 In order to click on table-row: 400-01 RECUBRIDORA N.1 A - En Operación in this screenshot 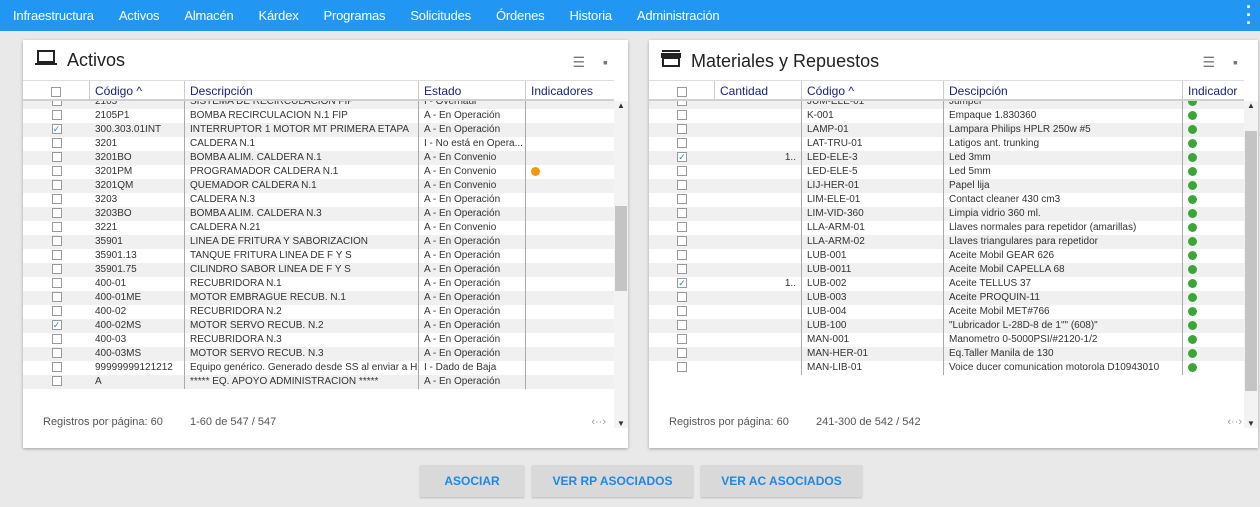, I will do `click(318, 284)`.